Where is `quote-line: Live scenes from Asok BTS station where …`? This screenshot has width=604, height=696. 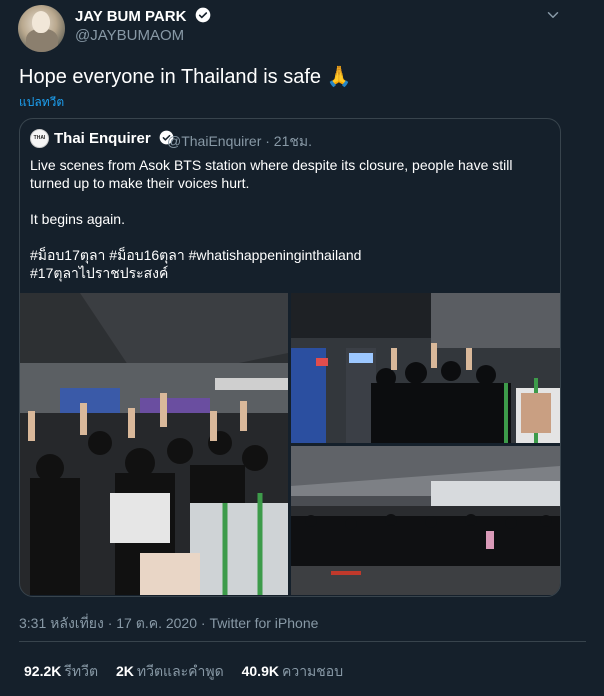
quote-line: Live scenes from Asok BTS station where … is located at coordinates (271, 165).